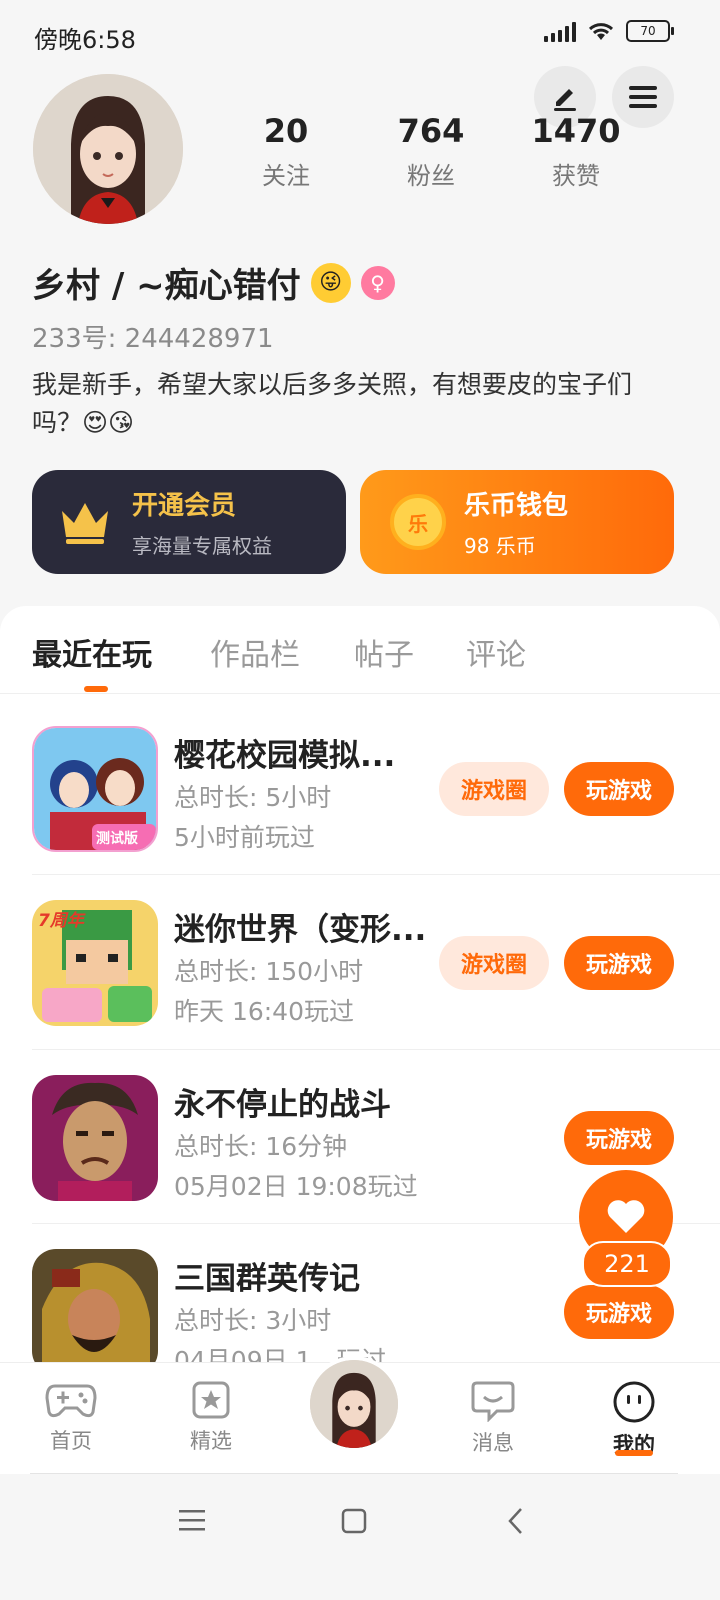 Image resolution: width=720 pixels, height=1600 pixels. What do you see at coordinates (650, 31) in the screenshot?
I see `battery-icon: 70` at bounding box center [650, 31].